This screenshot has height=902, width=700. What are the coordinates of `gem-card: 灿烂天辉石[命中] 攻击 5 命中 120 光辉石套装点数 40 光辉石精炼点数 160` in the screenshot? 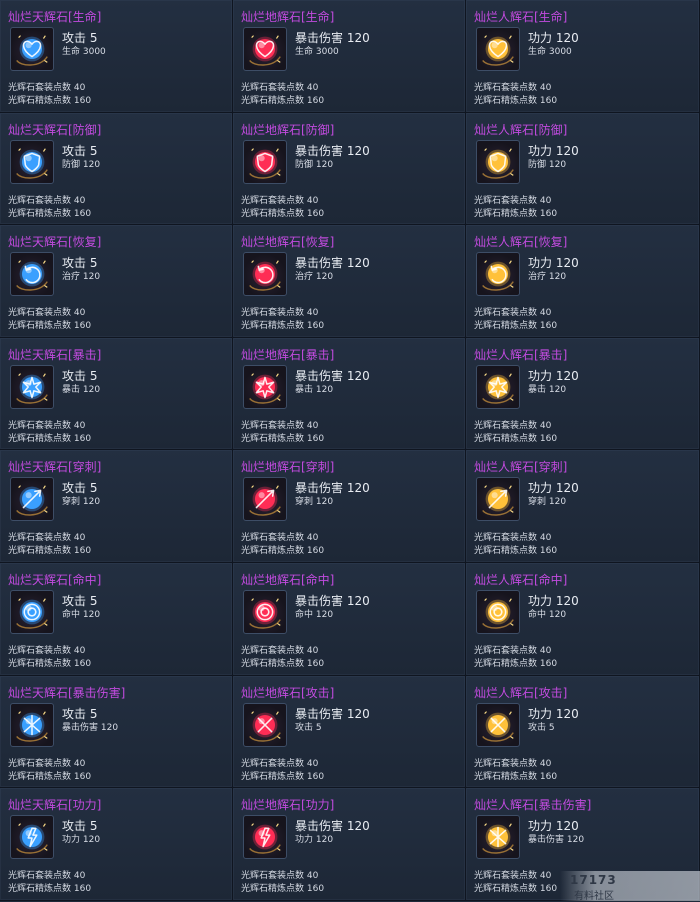 It's located at (116, 619).